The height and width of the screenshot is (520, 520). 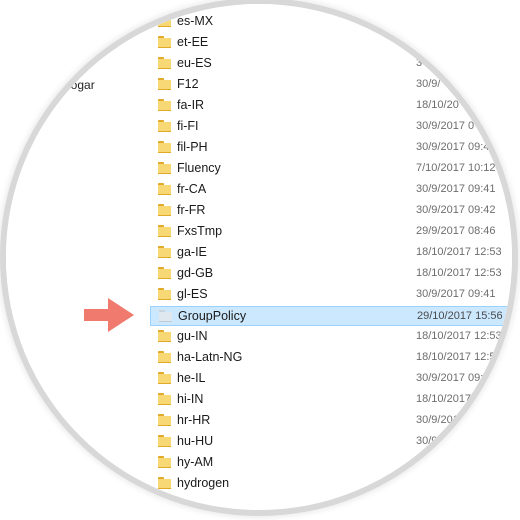 I want to click on folder-date-modified: 29/9/2017 08:46, so click(x=456, y=231).